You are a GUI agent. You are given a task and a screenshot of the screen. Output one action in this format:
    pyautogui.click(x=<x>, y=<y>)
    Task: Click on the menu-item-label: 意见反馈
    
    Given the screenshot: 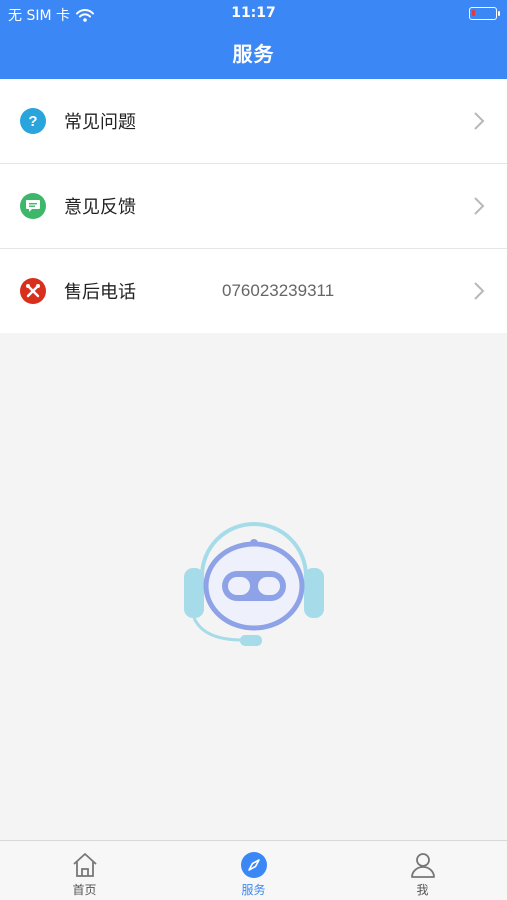 What is the action you would take?
    pyautogui.click(x=100, y=207)
    